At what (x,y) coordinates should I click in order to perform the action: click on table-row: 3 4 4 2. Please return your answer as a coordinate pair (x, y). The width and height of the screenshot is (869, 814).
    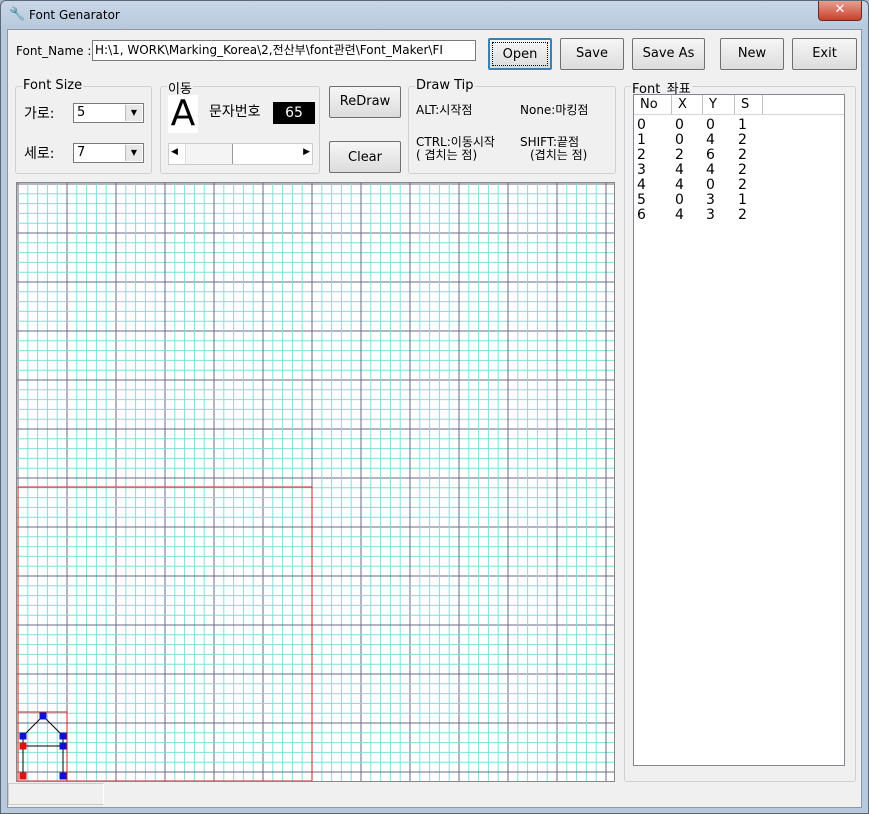
    Looking at the image, I should click on (739, 170).